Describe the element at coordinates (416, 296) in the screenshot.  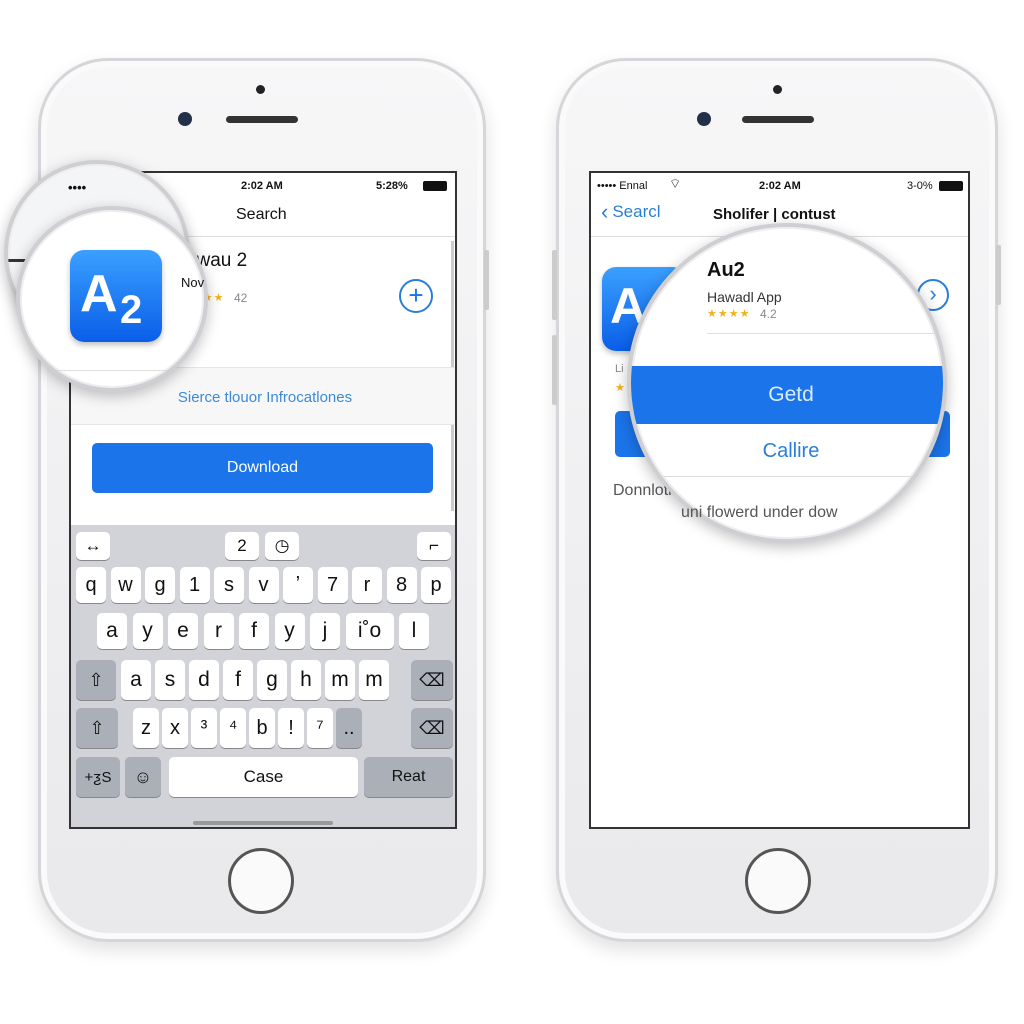
I see `plus-circle-icon: +` at that location.